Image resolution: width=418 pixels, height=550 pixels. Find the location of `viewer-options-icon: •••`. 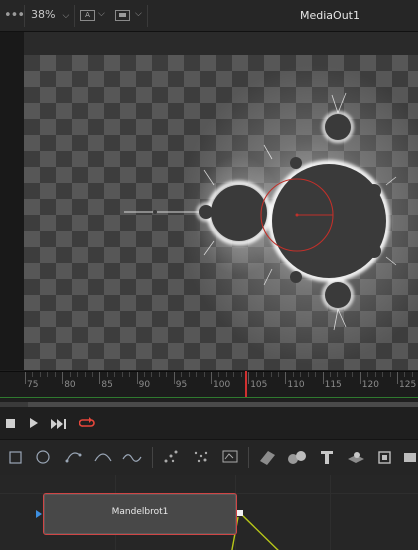

viewer-options-icon: ••• is located at coordinates (14, 15).